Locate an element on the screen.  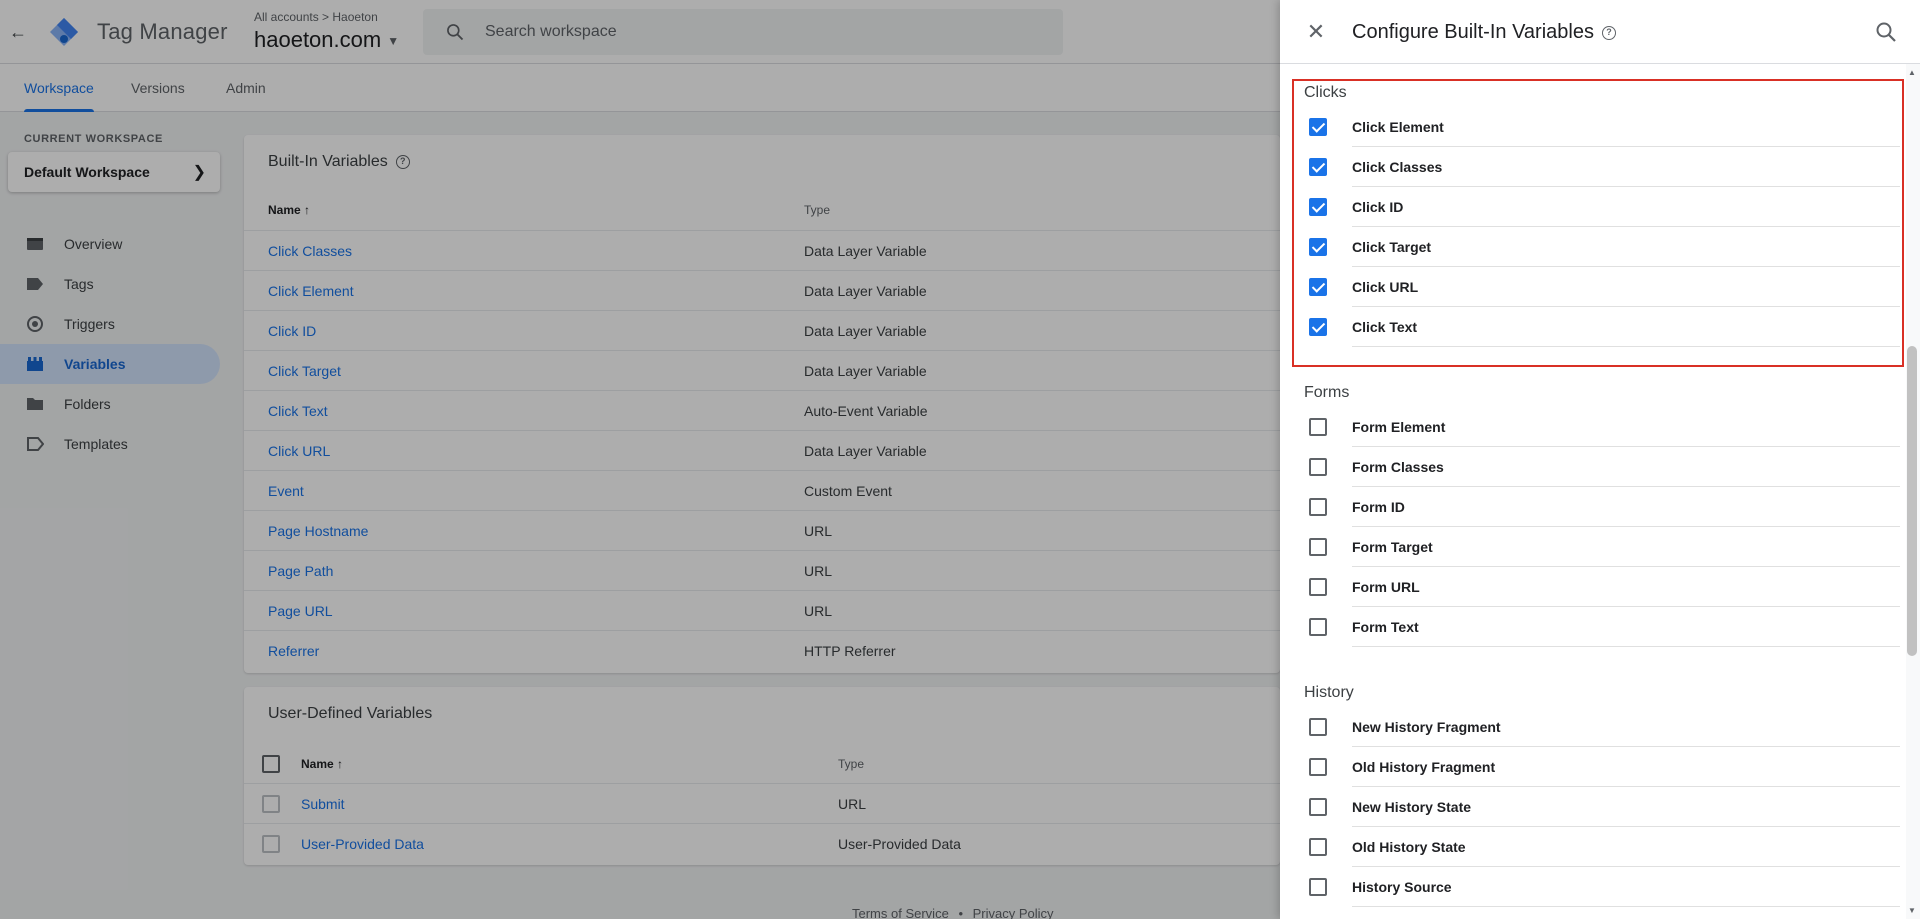
help-icon: ? is located at coordinates (1608, 32).